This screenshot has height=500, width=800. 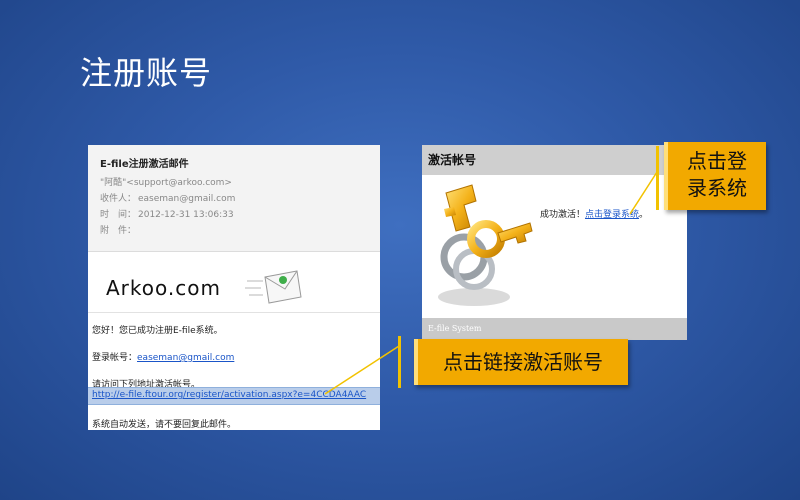 What do you see at coordinates (717, 161) in the screenshot?
I see `callout-login-line1: 点击登` at bounding box center [717, 161].